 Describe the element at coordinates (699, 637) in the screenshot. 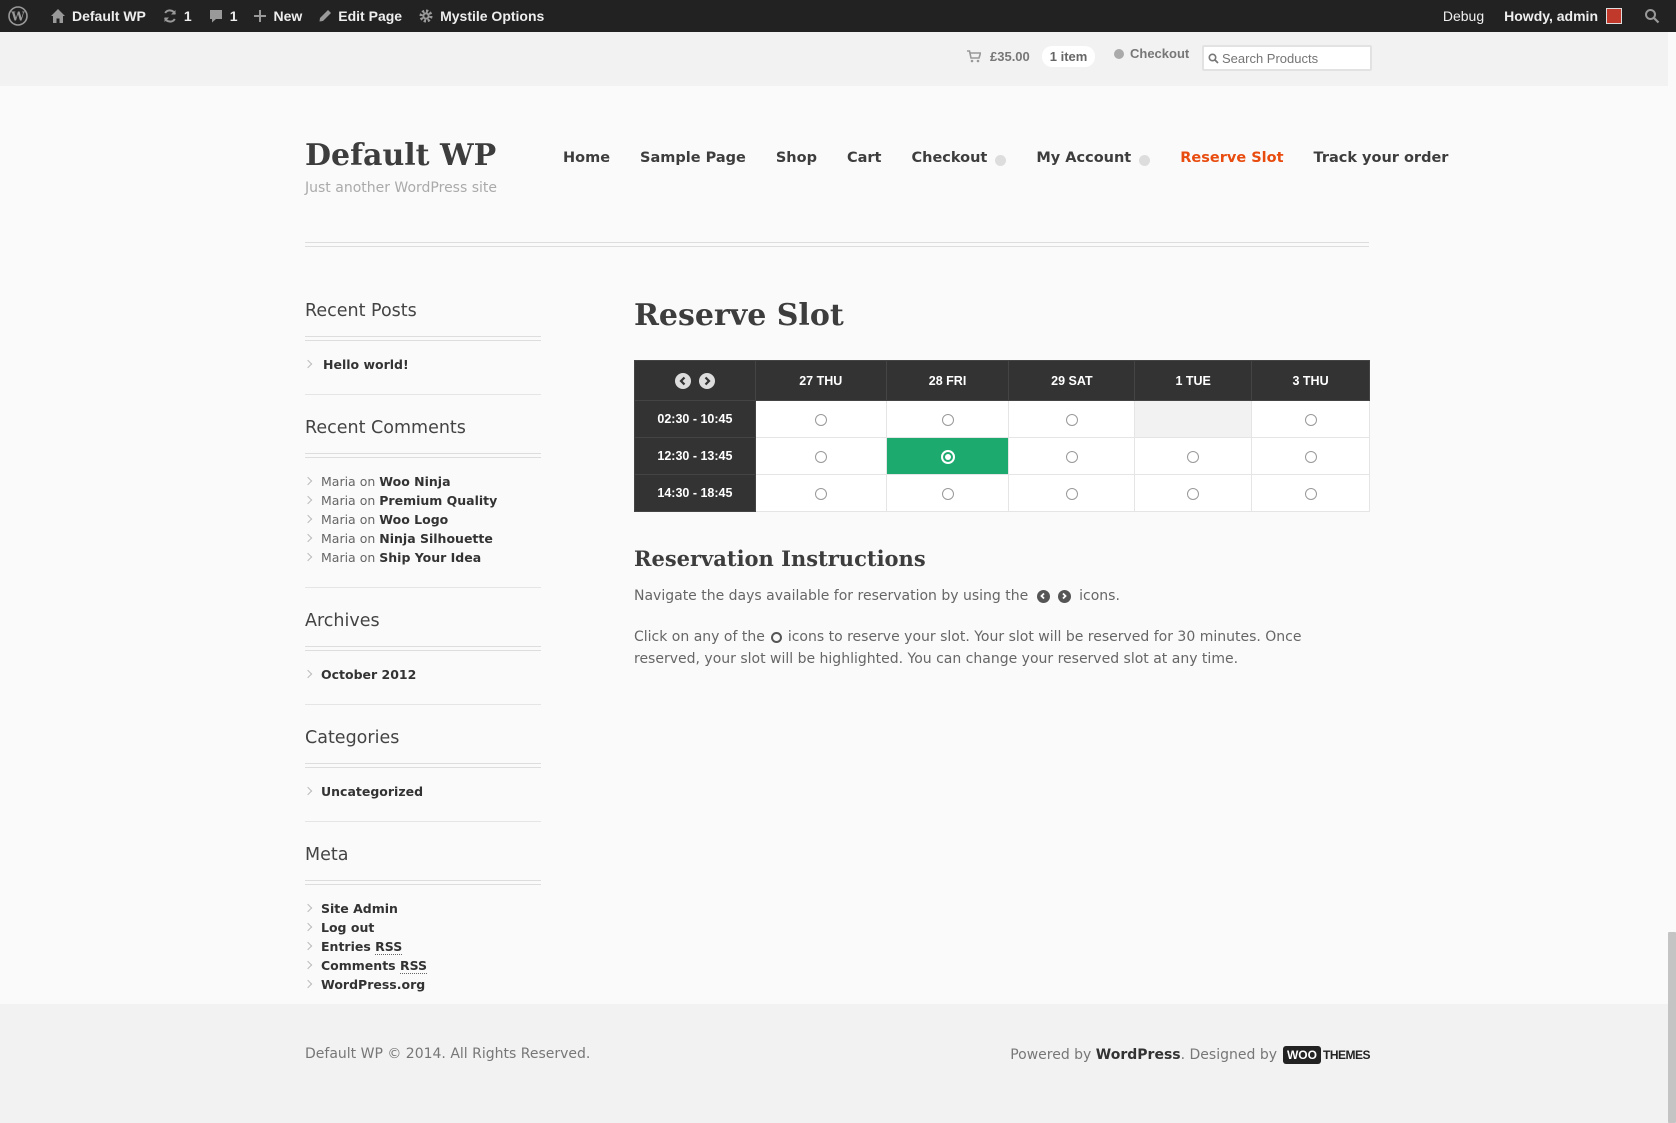

I see `instructions-text: Click on any of the` at that location.